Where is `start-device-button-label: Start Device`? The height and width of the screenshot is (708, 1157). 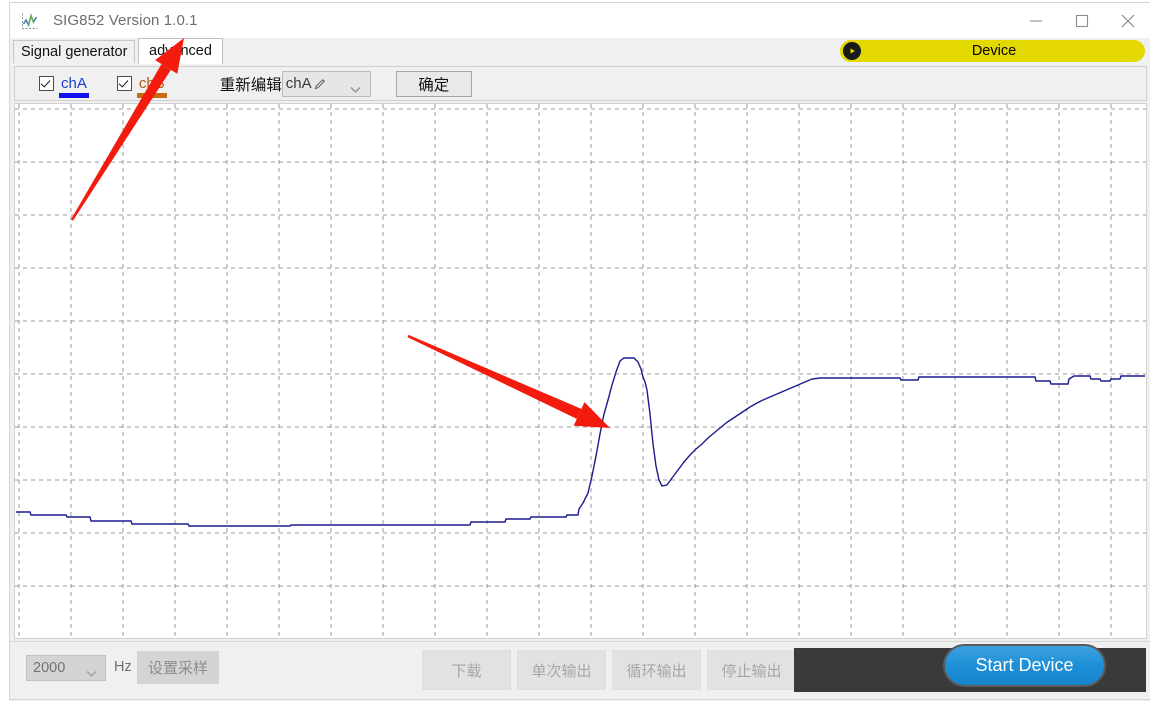
start-device-button-label: Start Device is located at coordinates (1024, 665).